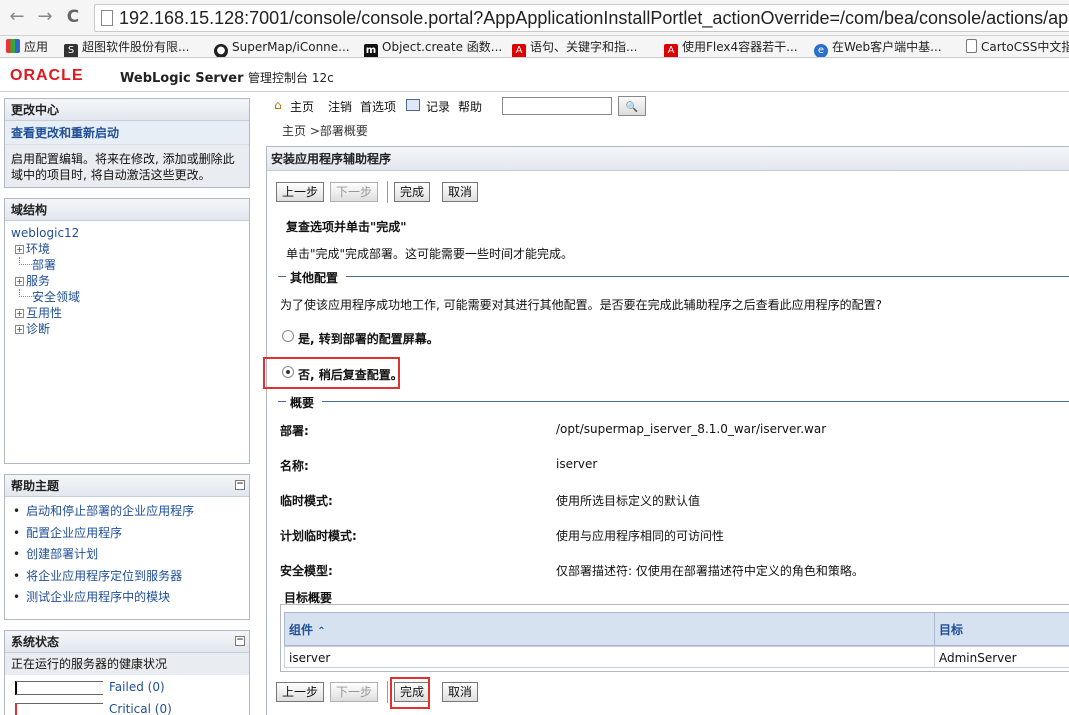 This screenshot has height=715, width=1069. What do you see at coordinates (127, 512) in the screenshot?
I see `help-link: 启动和停止部署的企业应用程序` at bounding box center [127, 512].